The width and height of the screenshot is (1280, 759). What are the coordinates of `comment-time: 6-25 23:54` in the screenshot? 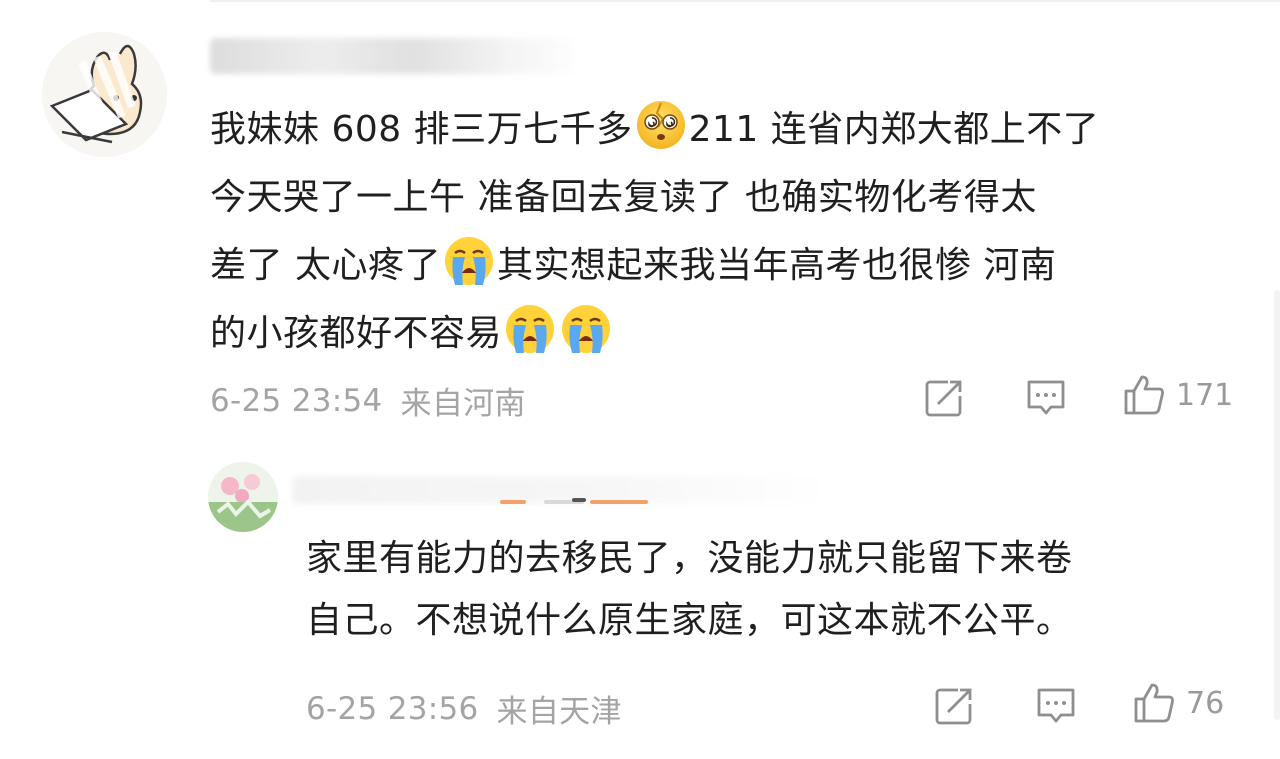 It's located at (296, 400).